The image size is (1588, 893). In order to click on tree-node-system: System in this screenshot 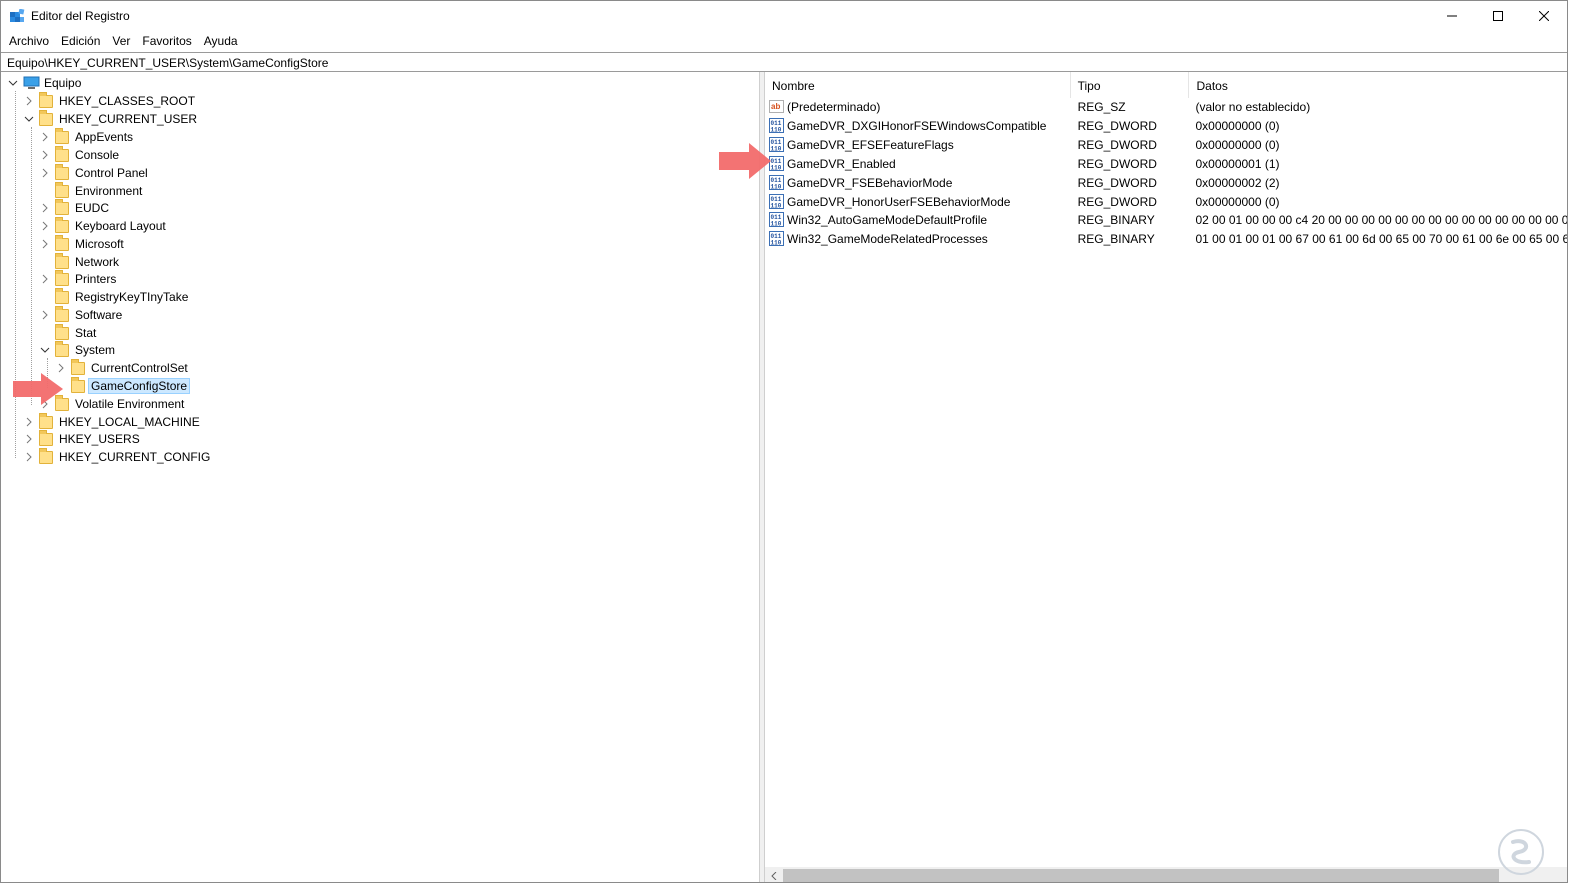, I will do `click(78, 349)`.